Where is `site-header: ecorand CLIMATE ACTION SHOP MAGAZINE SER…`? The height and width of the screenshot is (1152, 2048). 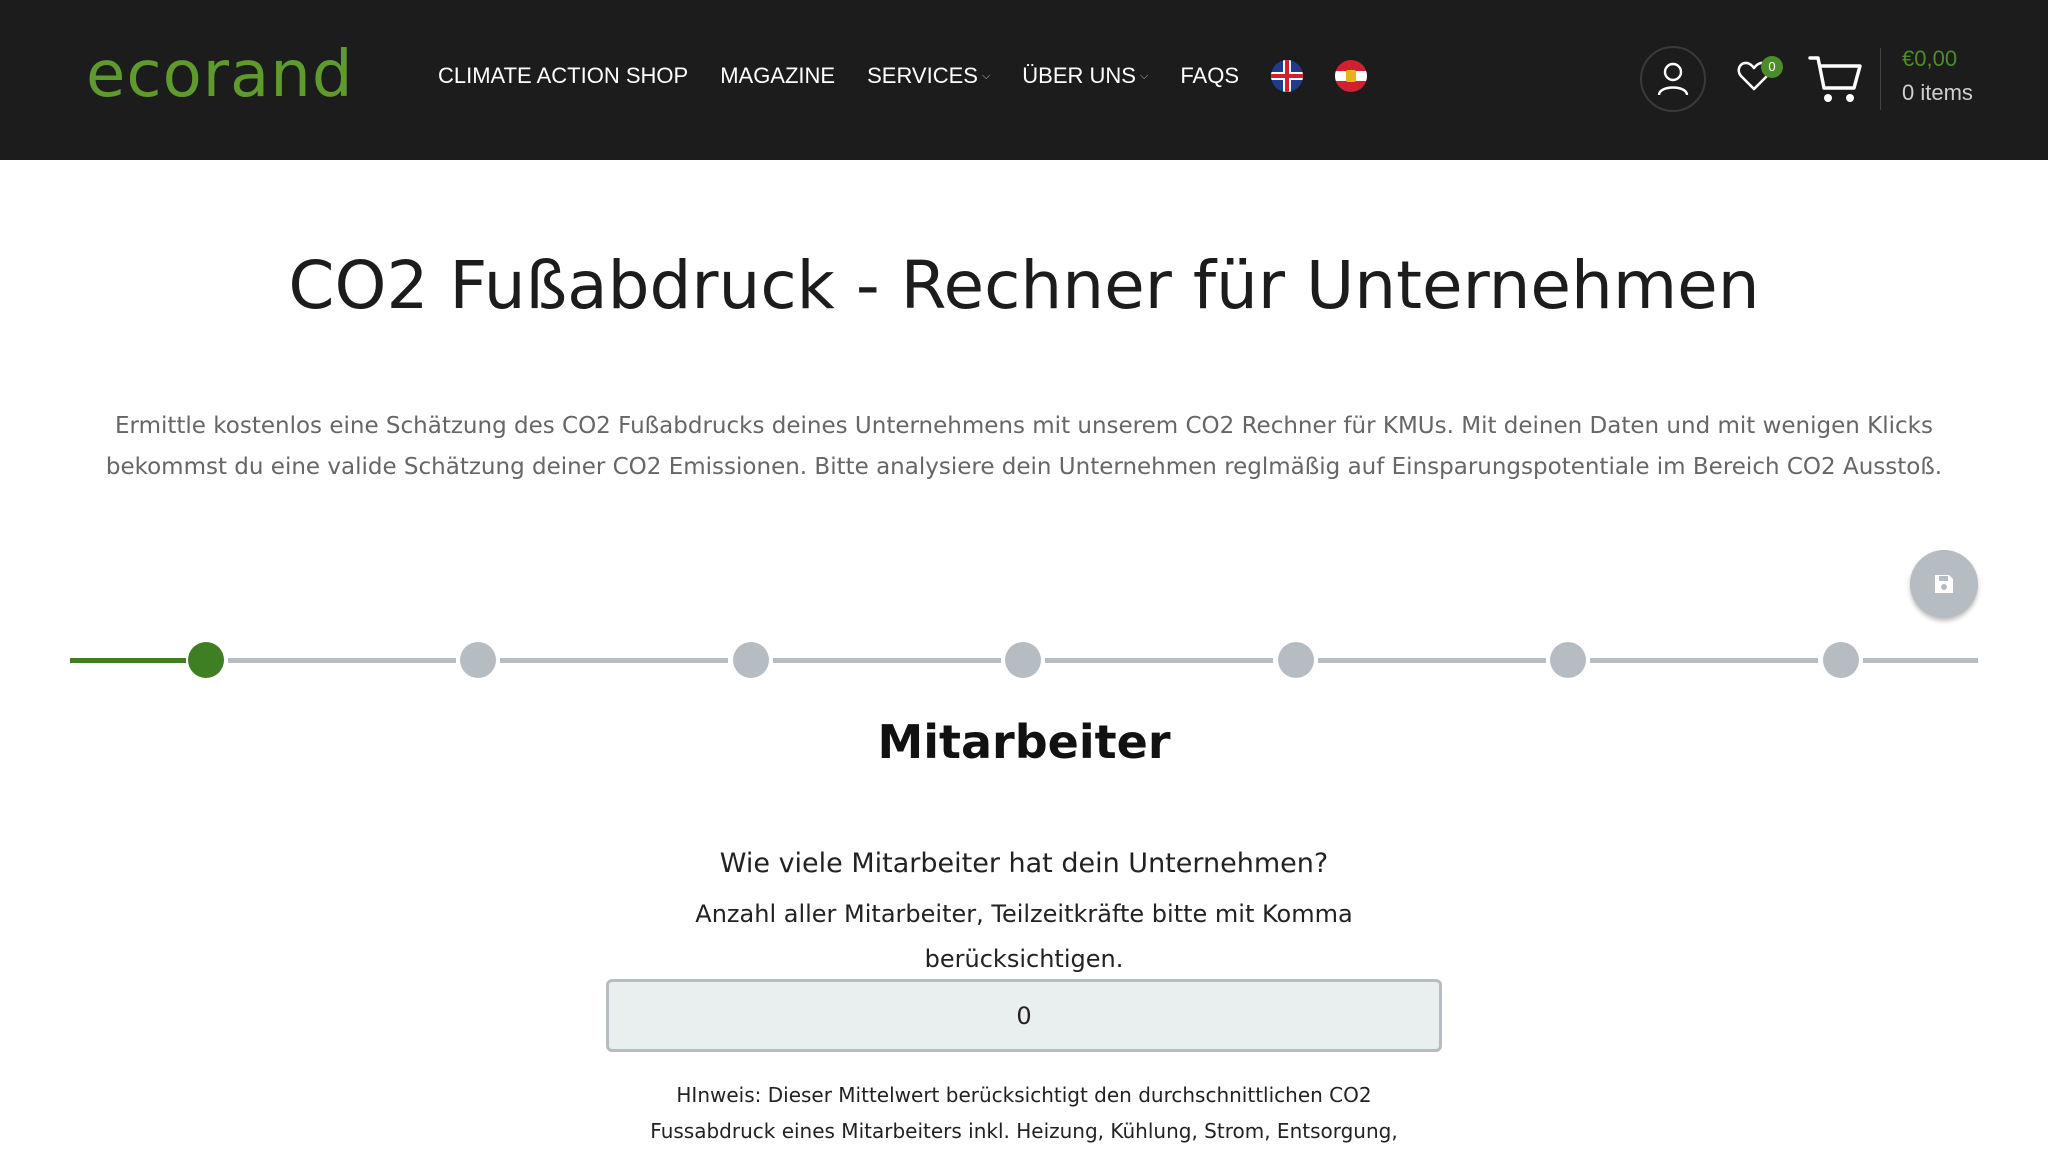 site-header: ecorand CLIMATE ACTION SHOP MAGAZINE SER… is located at coordinates (1024, 80).